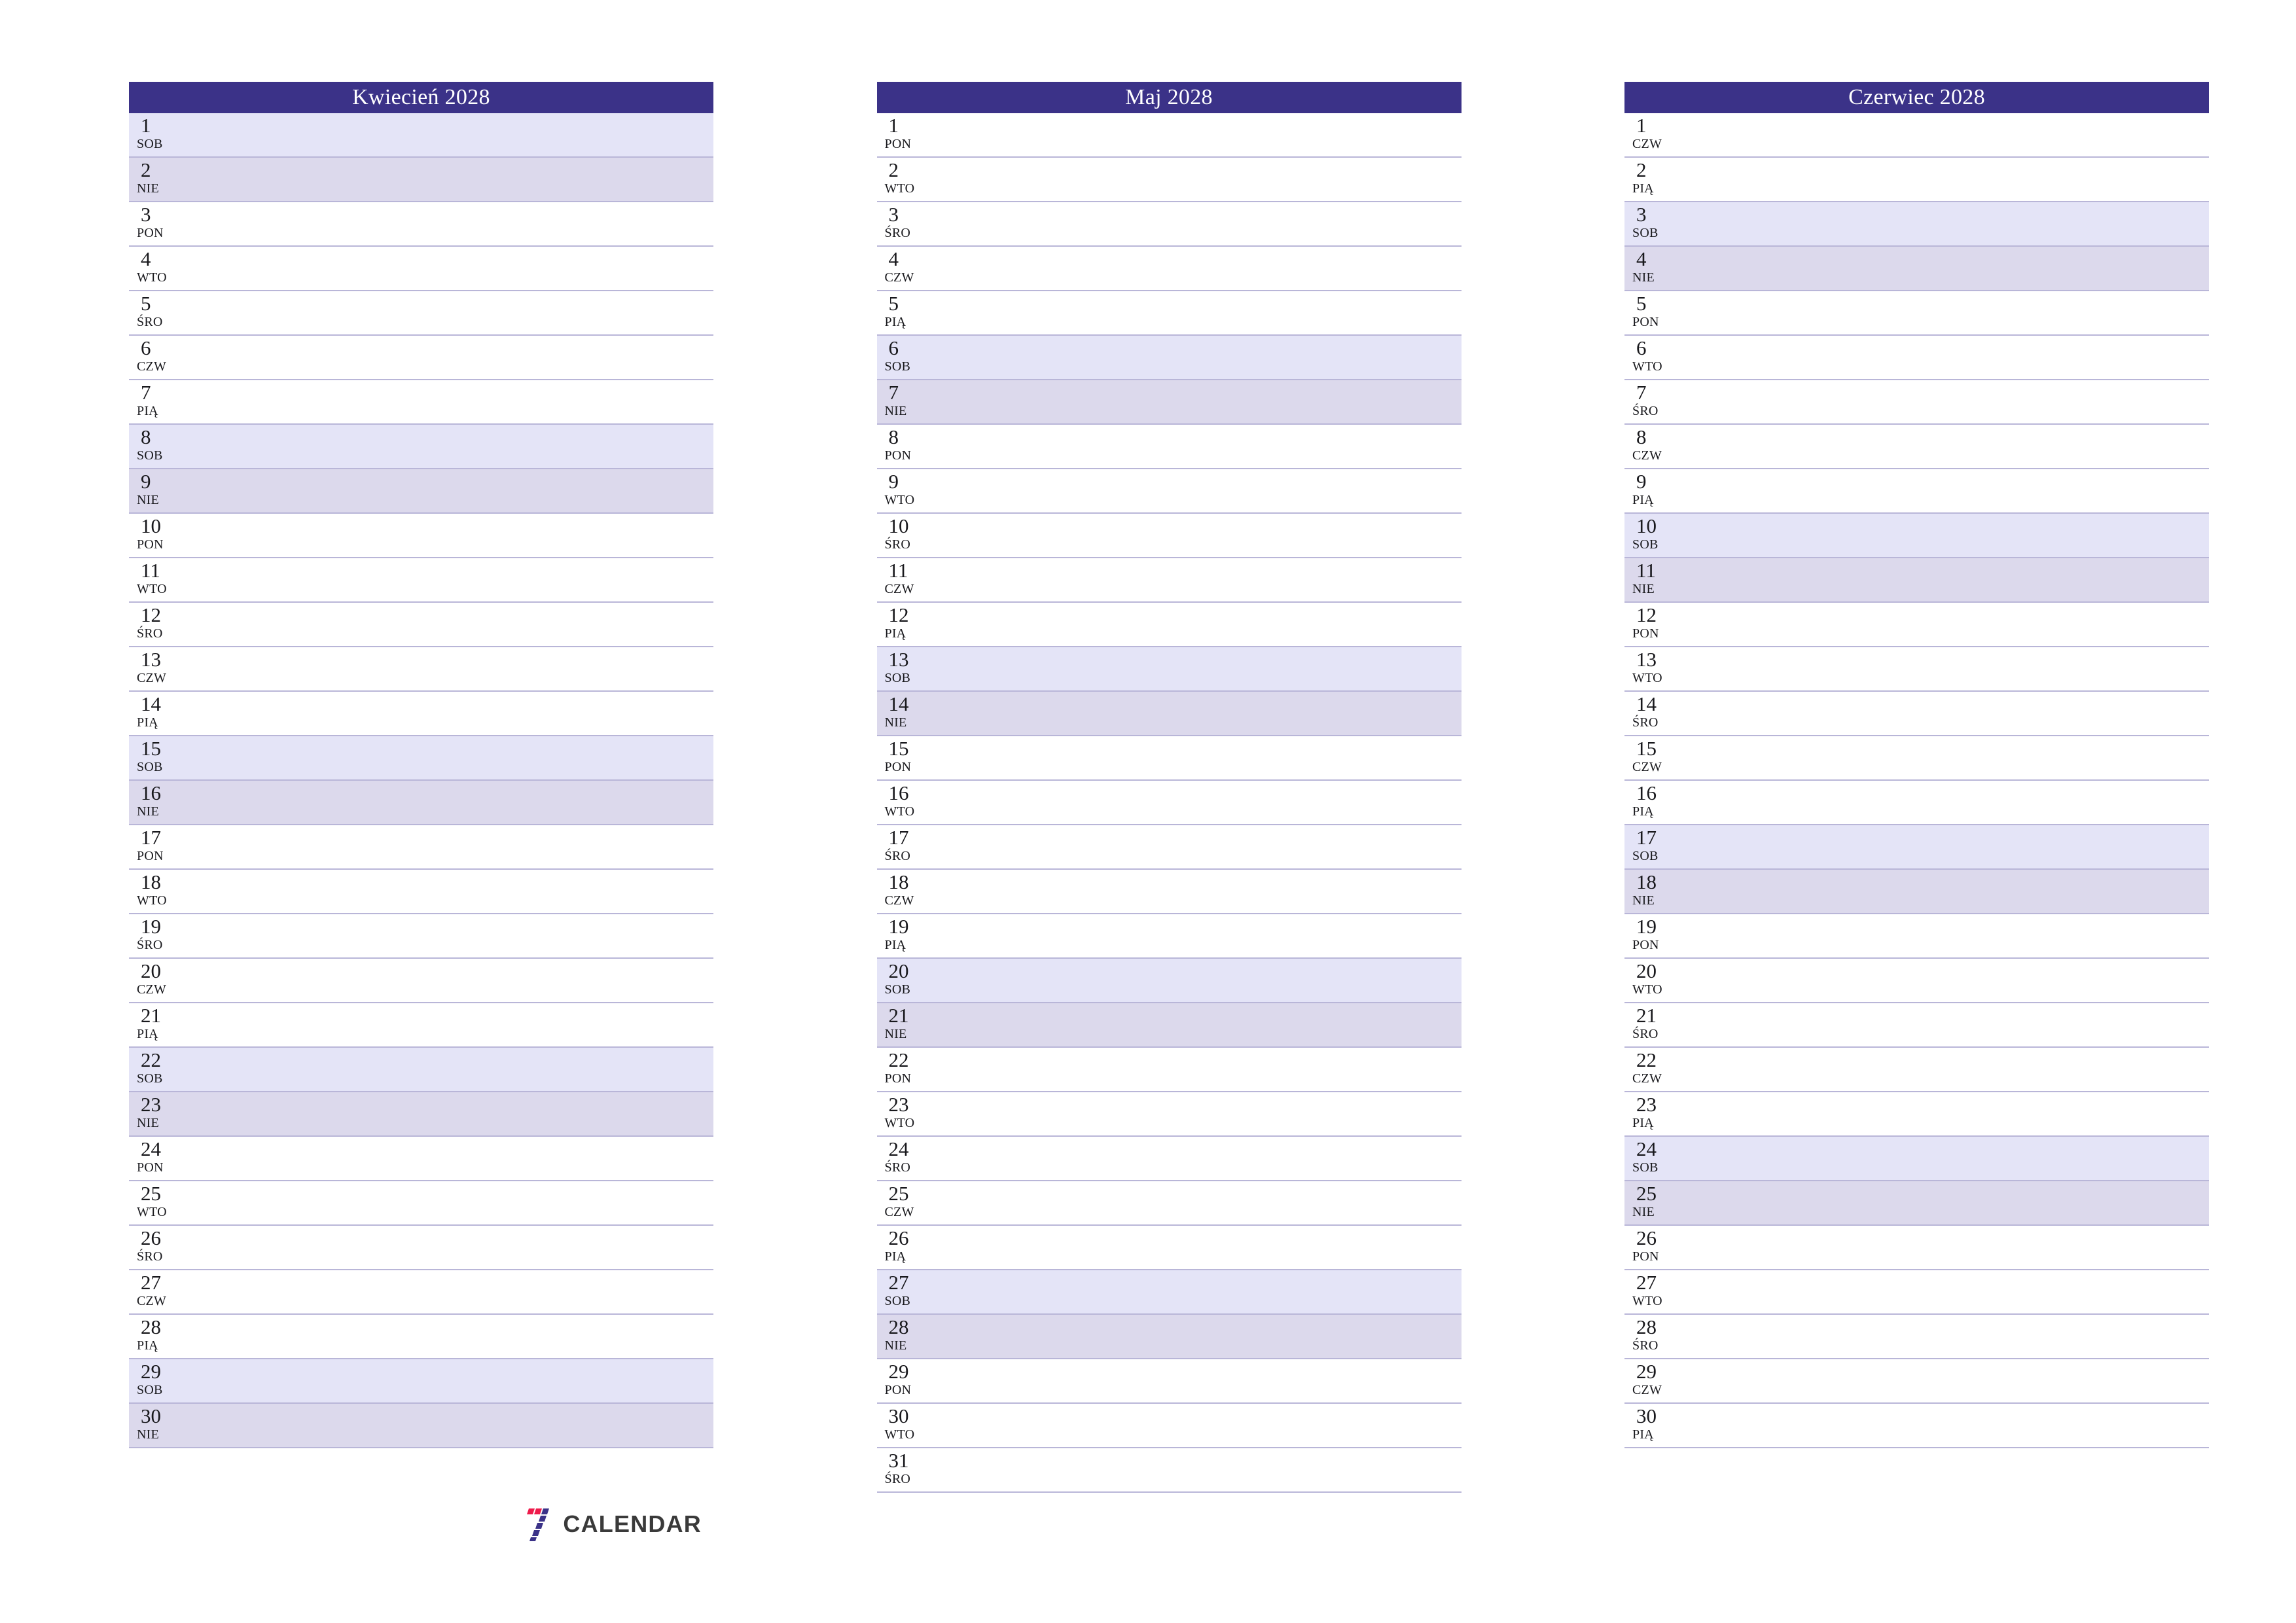 The height and width of the screenshot is (1623, 2296). I want to click on day-row: 4 WTO, so click(421, 269).